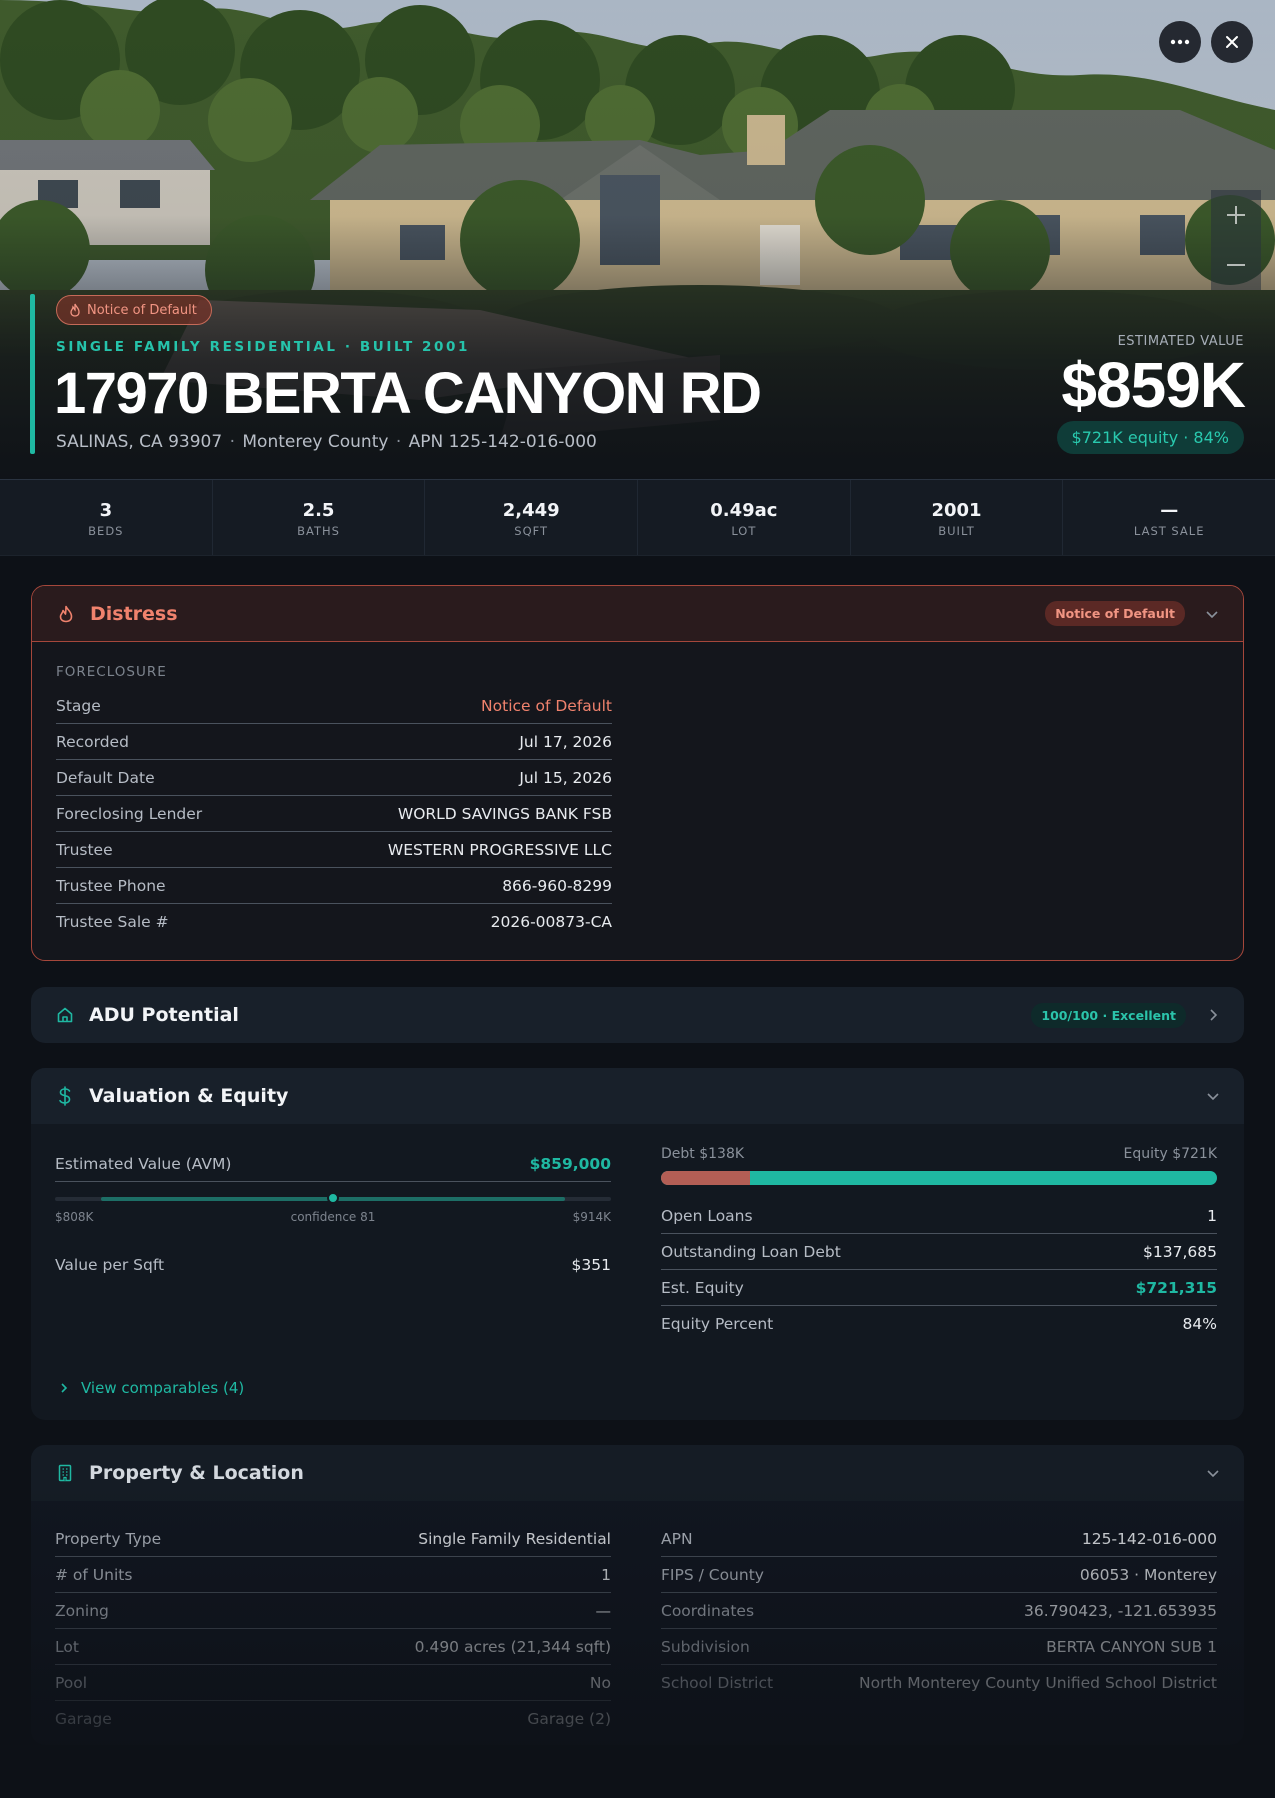 Image resolution: width=1275 pixels, height=1798 pixels. Describe the element at coordinates (1150, 437) in the screenshot. I see `equity-pill: $721K equity · 84%` at that location.